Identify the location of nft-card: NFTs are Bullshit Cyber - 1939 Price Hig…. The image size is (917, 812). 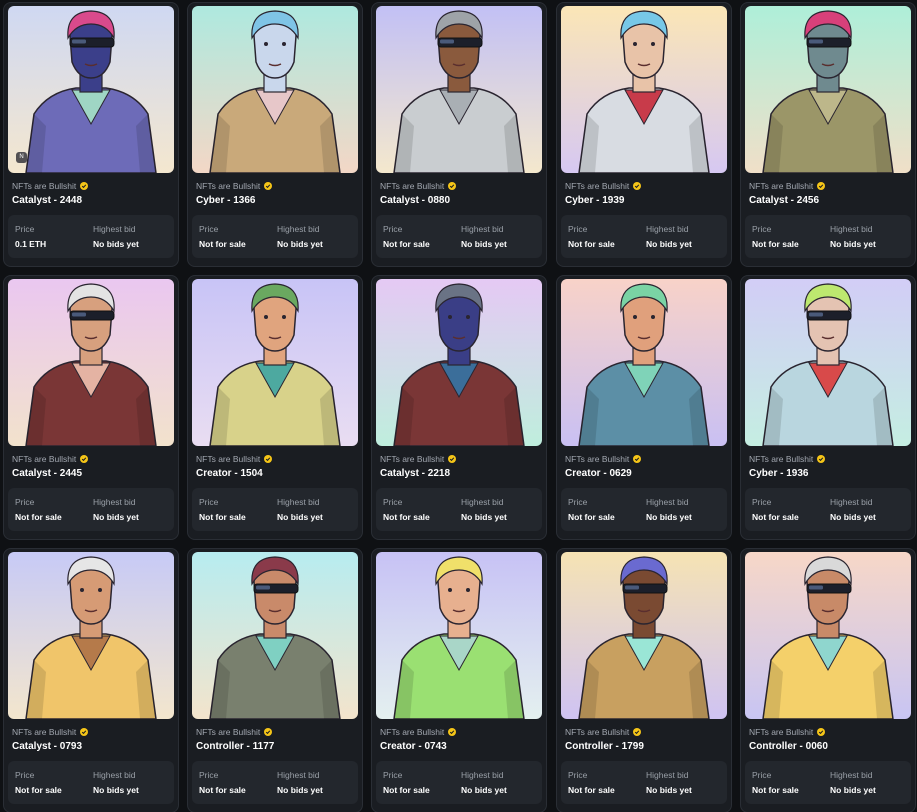
(644, 134).